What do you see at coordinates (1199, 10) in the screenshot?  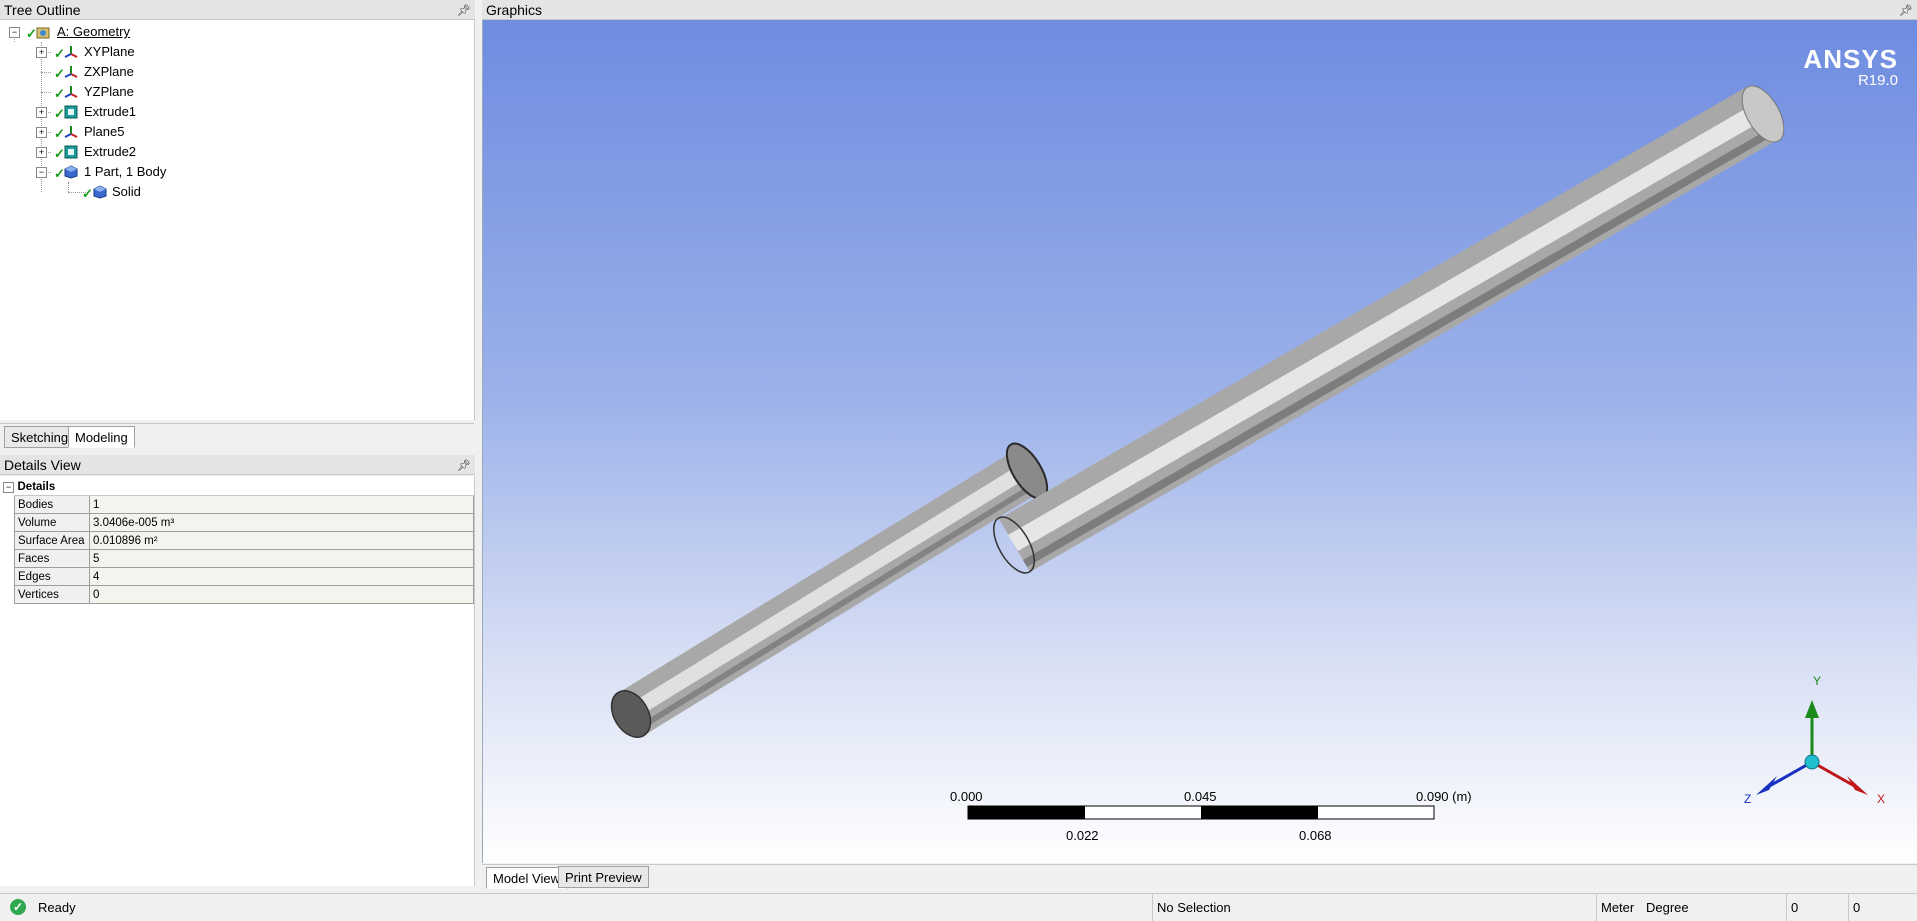 I see `graphics-header: Graphics 📌︎` at bounding box center [1199, 10].